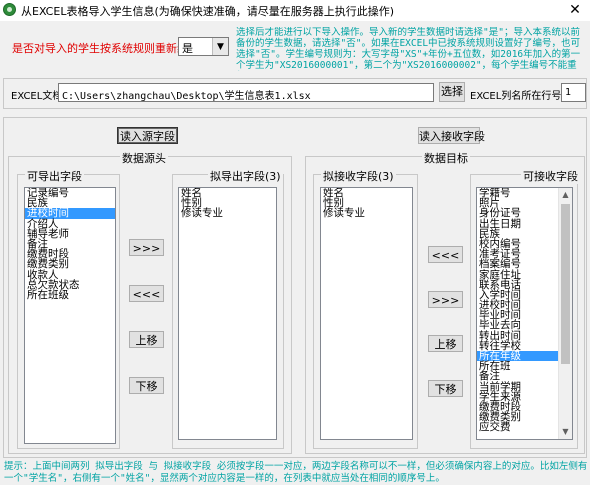  Describe the element at coordinates (220, 46) in the screenshot. I see `chevron-down-icon: ▼` at that location.